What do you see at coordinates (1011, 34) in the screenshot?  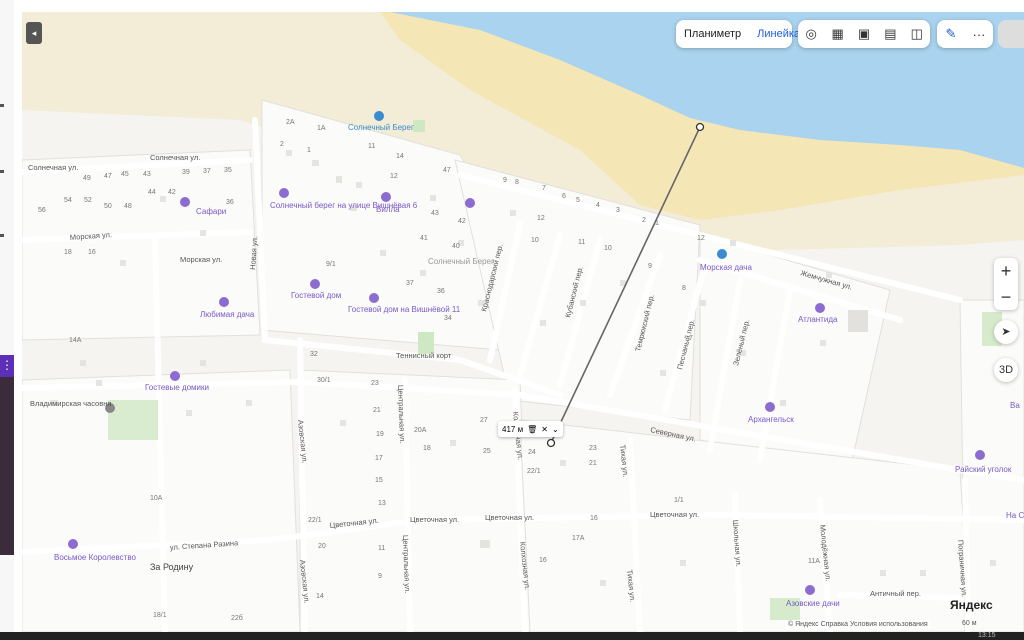 I see `profile-icon` at bounding box center [1011, 34].